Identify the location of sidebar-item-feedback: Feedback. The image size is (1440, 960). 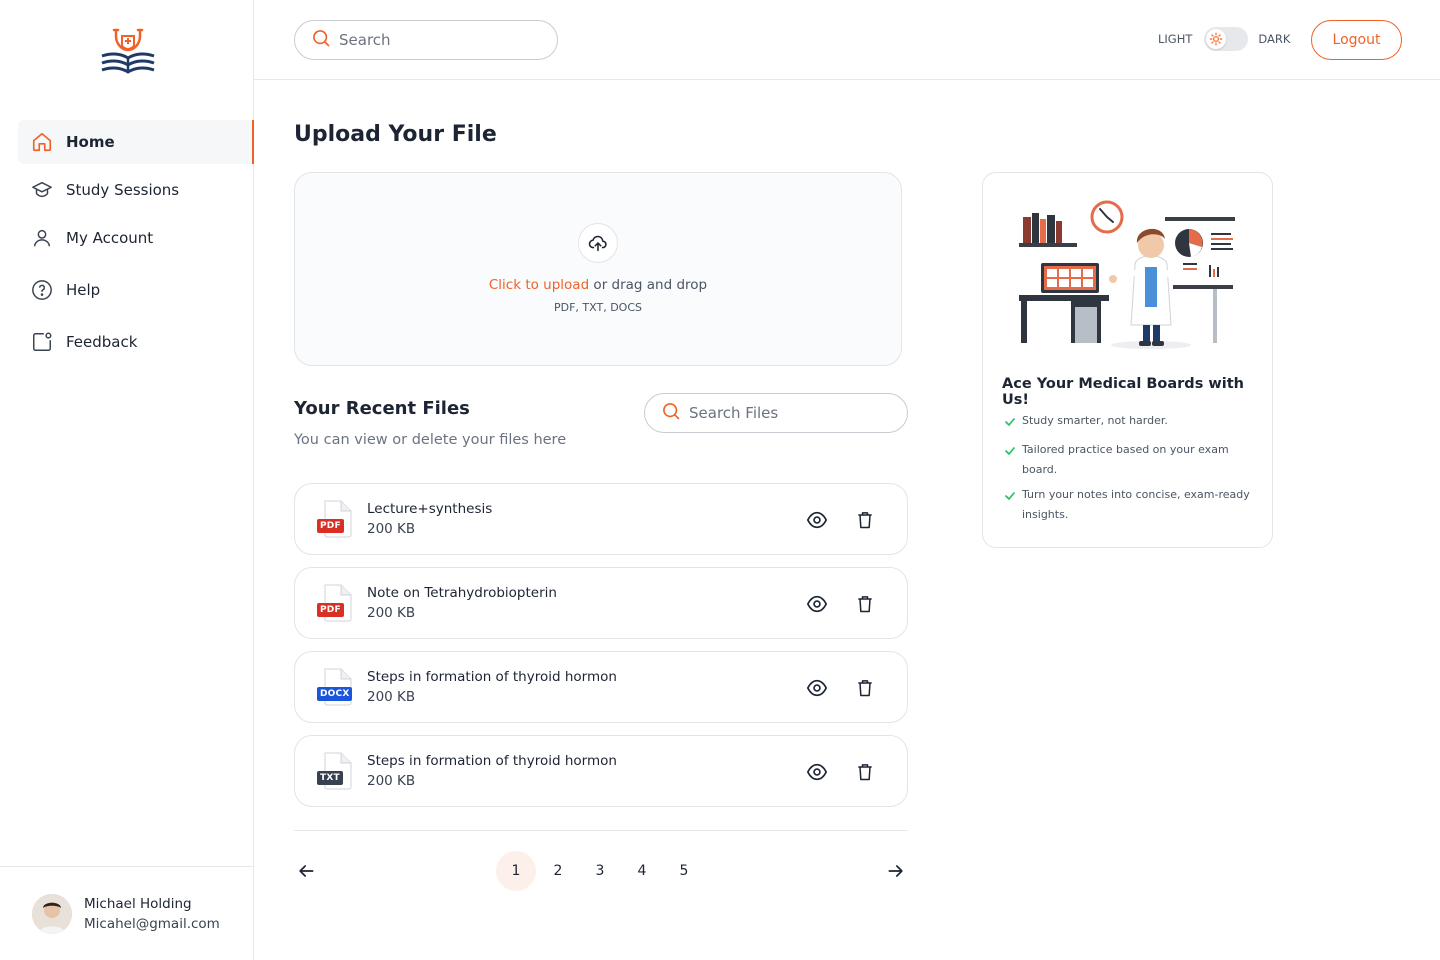
(136, 342).